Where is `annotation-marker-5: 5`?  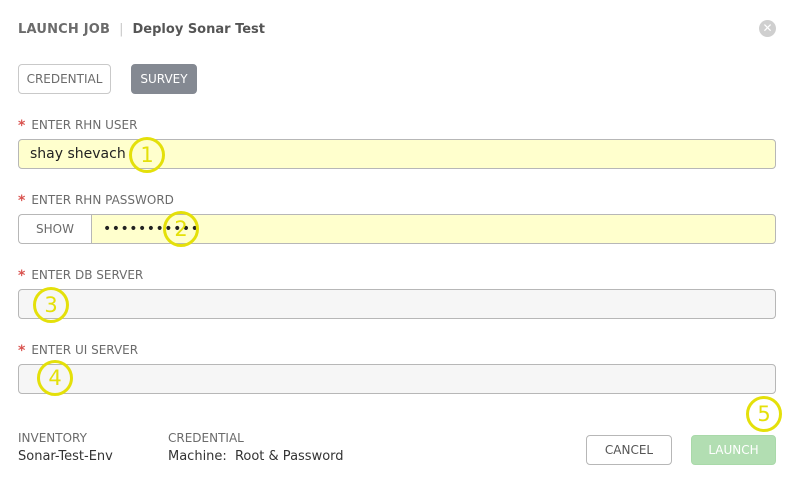
annotation-marker-5: 5 is located at coordinates (764, 414).